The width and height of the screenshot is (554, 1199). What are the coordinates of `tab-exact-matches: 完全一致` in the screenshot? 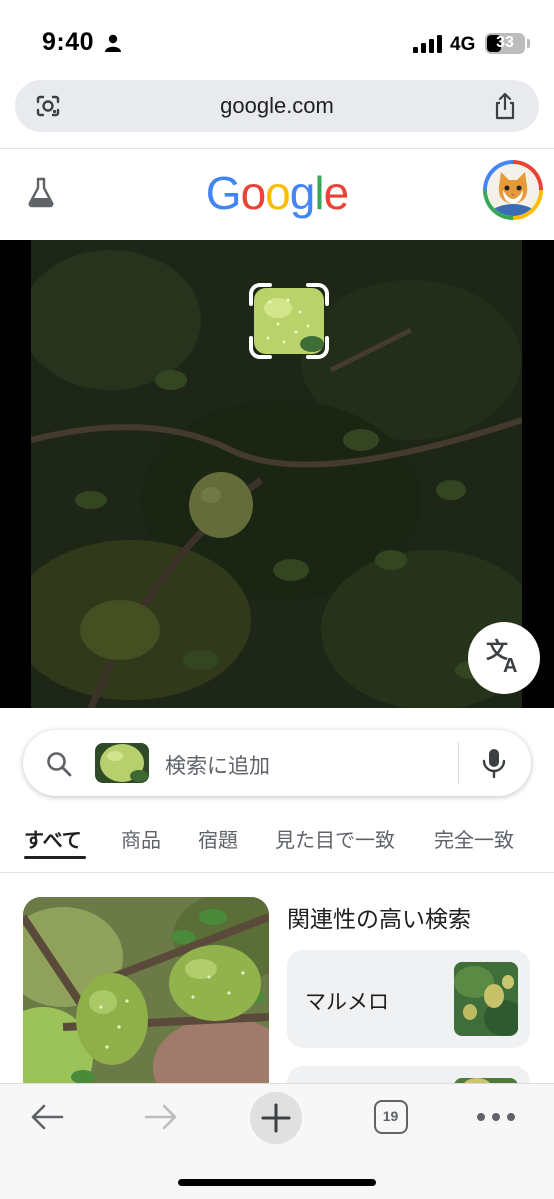 It's located at (474, 838).